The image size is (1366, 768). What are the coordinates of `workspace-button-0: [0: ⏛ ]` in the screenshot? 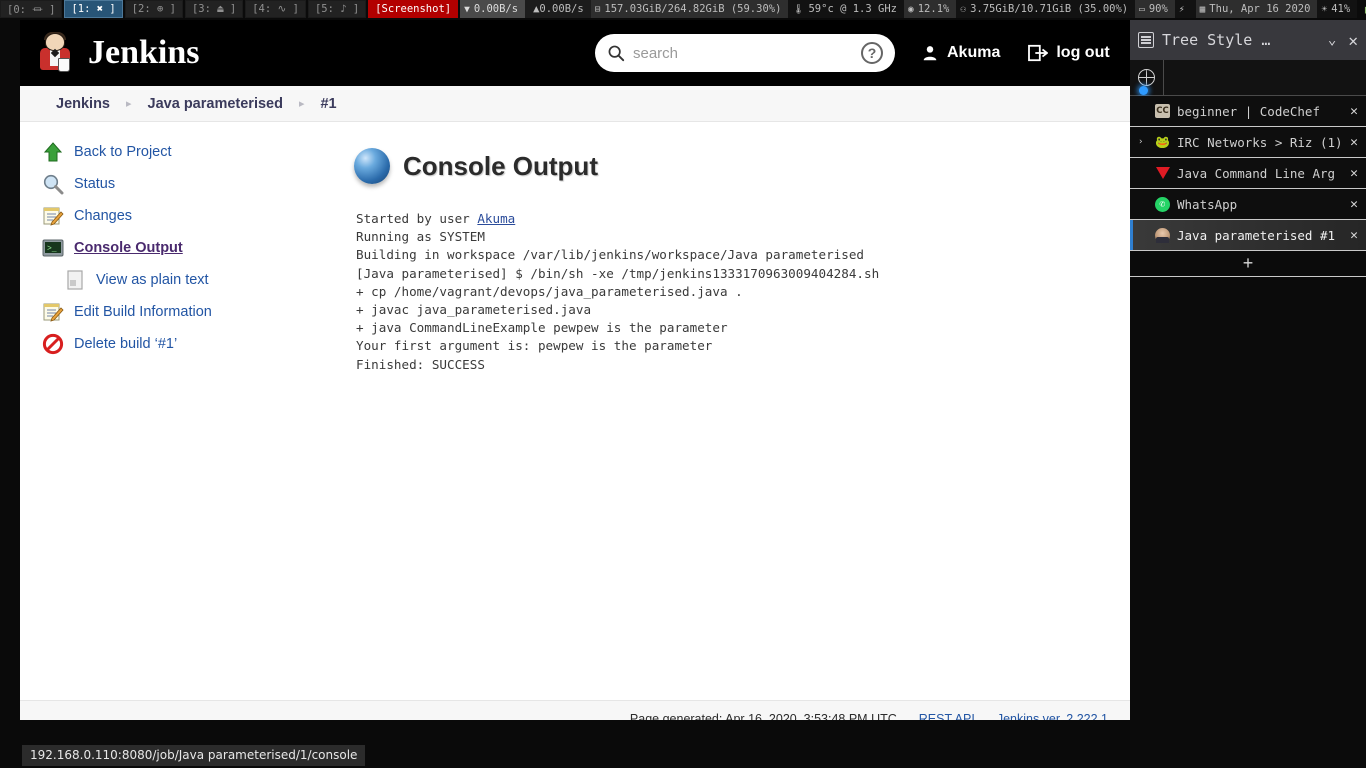 It's located at (31, 9).